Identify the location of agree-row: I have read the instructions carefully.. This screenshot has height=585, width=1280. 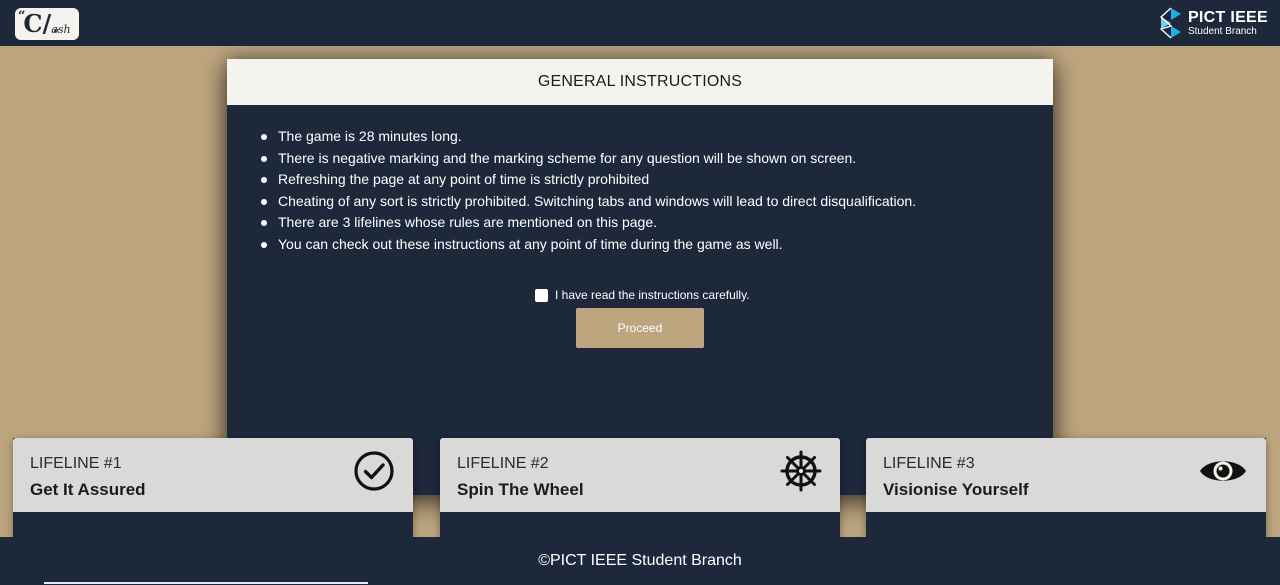
(642, 295).